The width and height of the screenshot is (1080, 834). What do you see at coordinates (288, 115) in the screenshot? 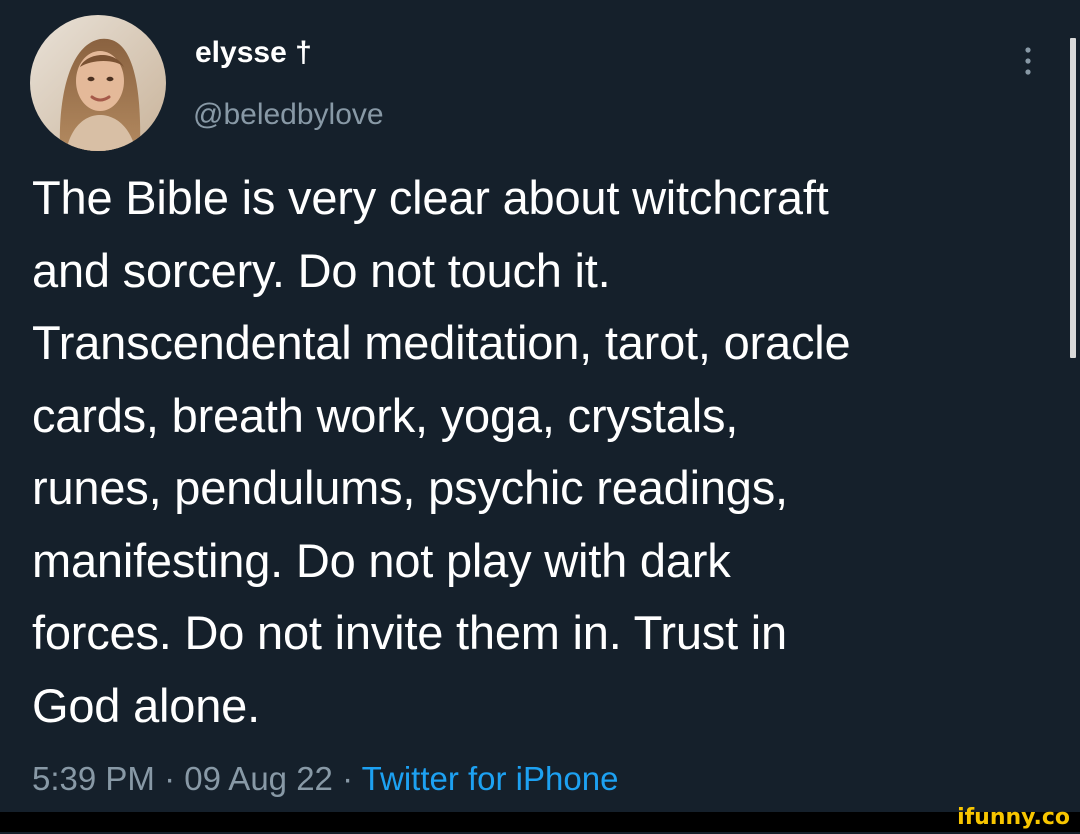
I see `user-handle: @beledbylove` at bounding box center [288, 115].